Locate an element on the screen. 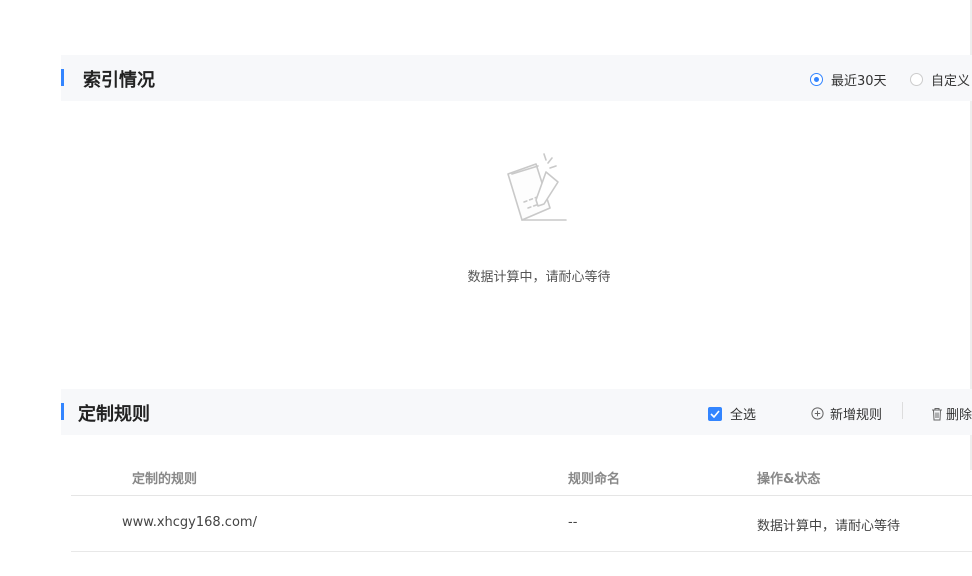 This screenshot has height=576, width=972. delete-label: 删除 is located at coordinates (959, 415).